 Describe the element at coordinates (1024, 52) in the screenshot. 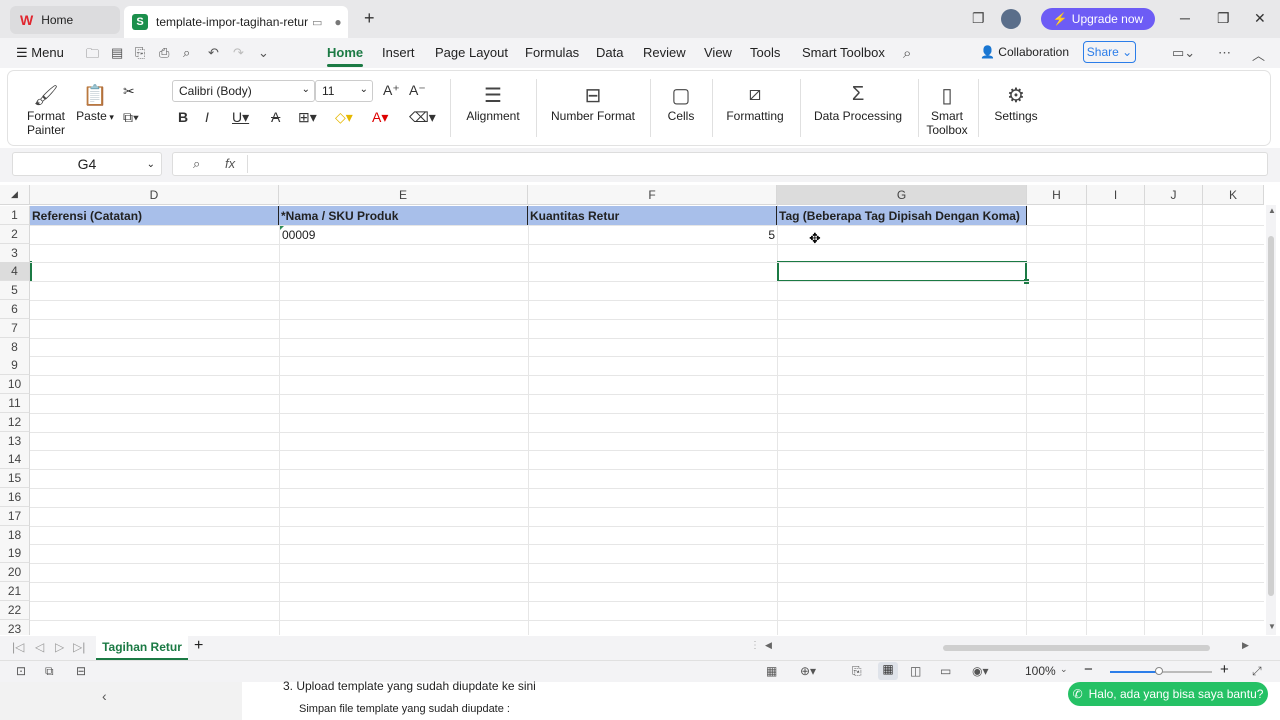

I see `collaboration-button: 👤 Collaboration` at that location.